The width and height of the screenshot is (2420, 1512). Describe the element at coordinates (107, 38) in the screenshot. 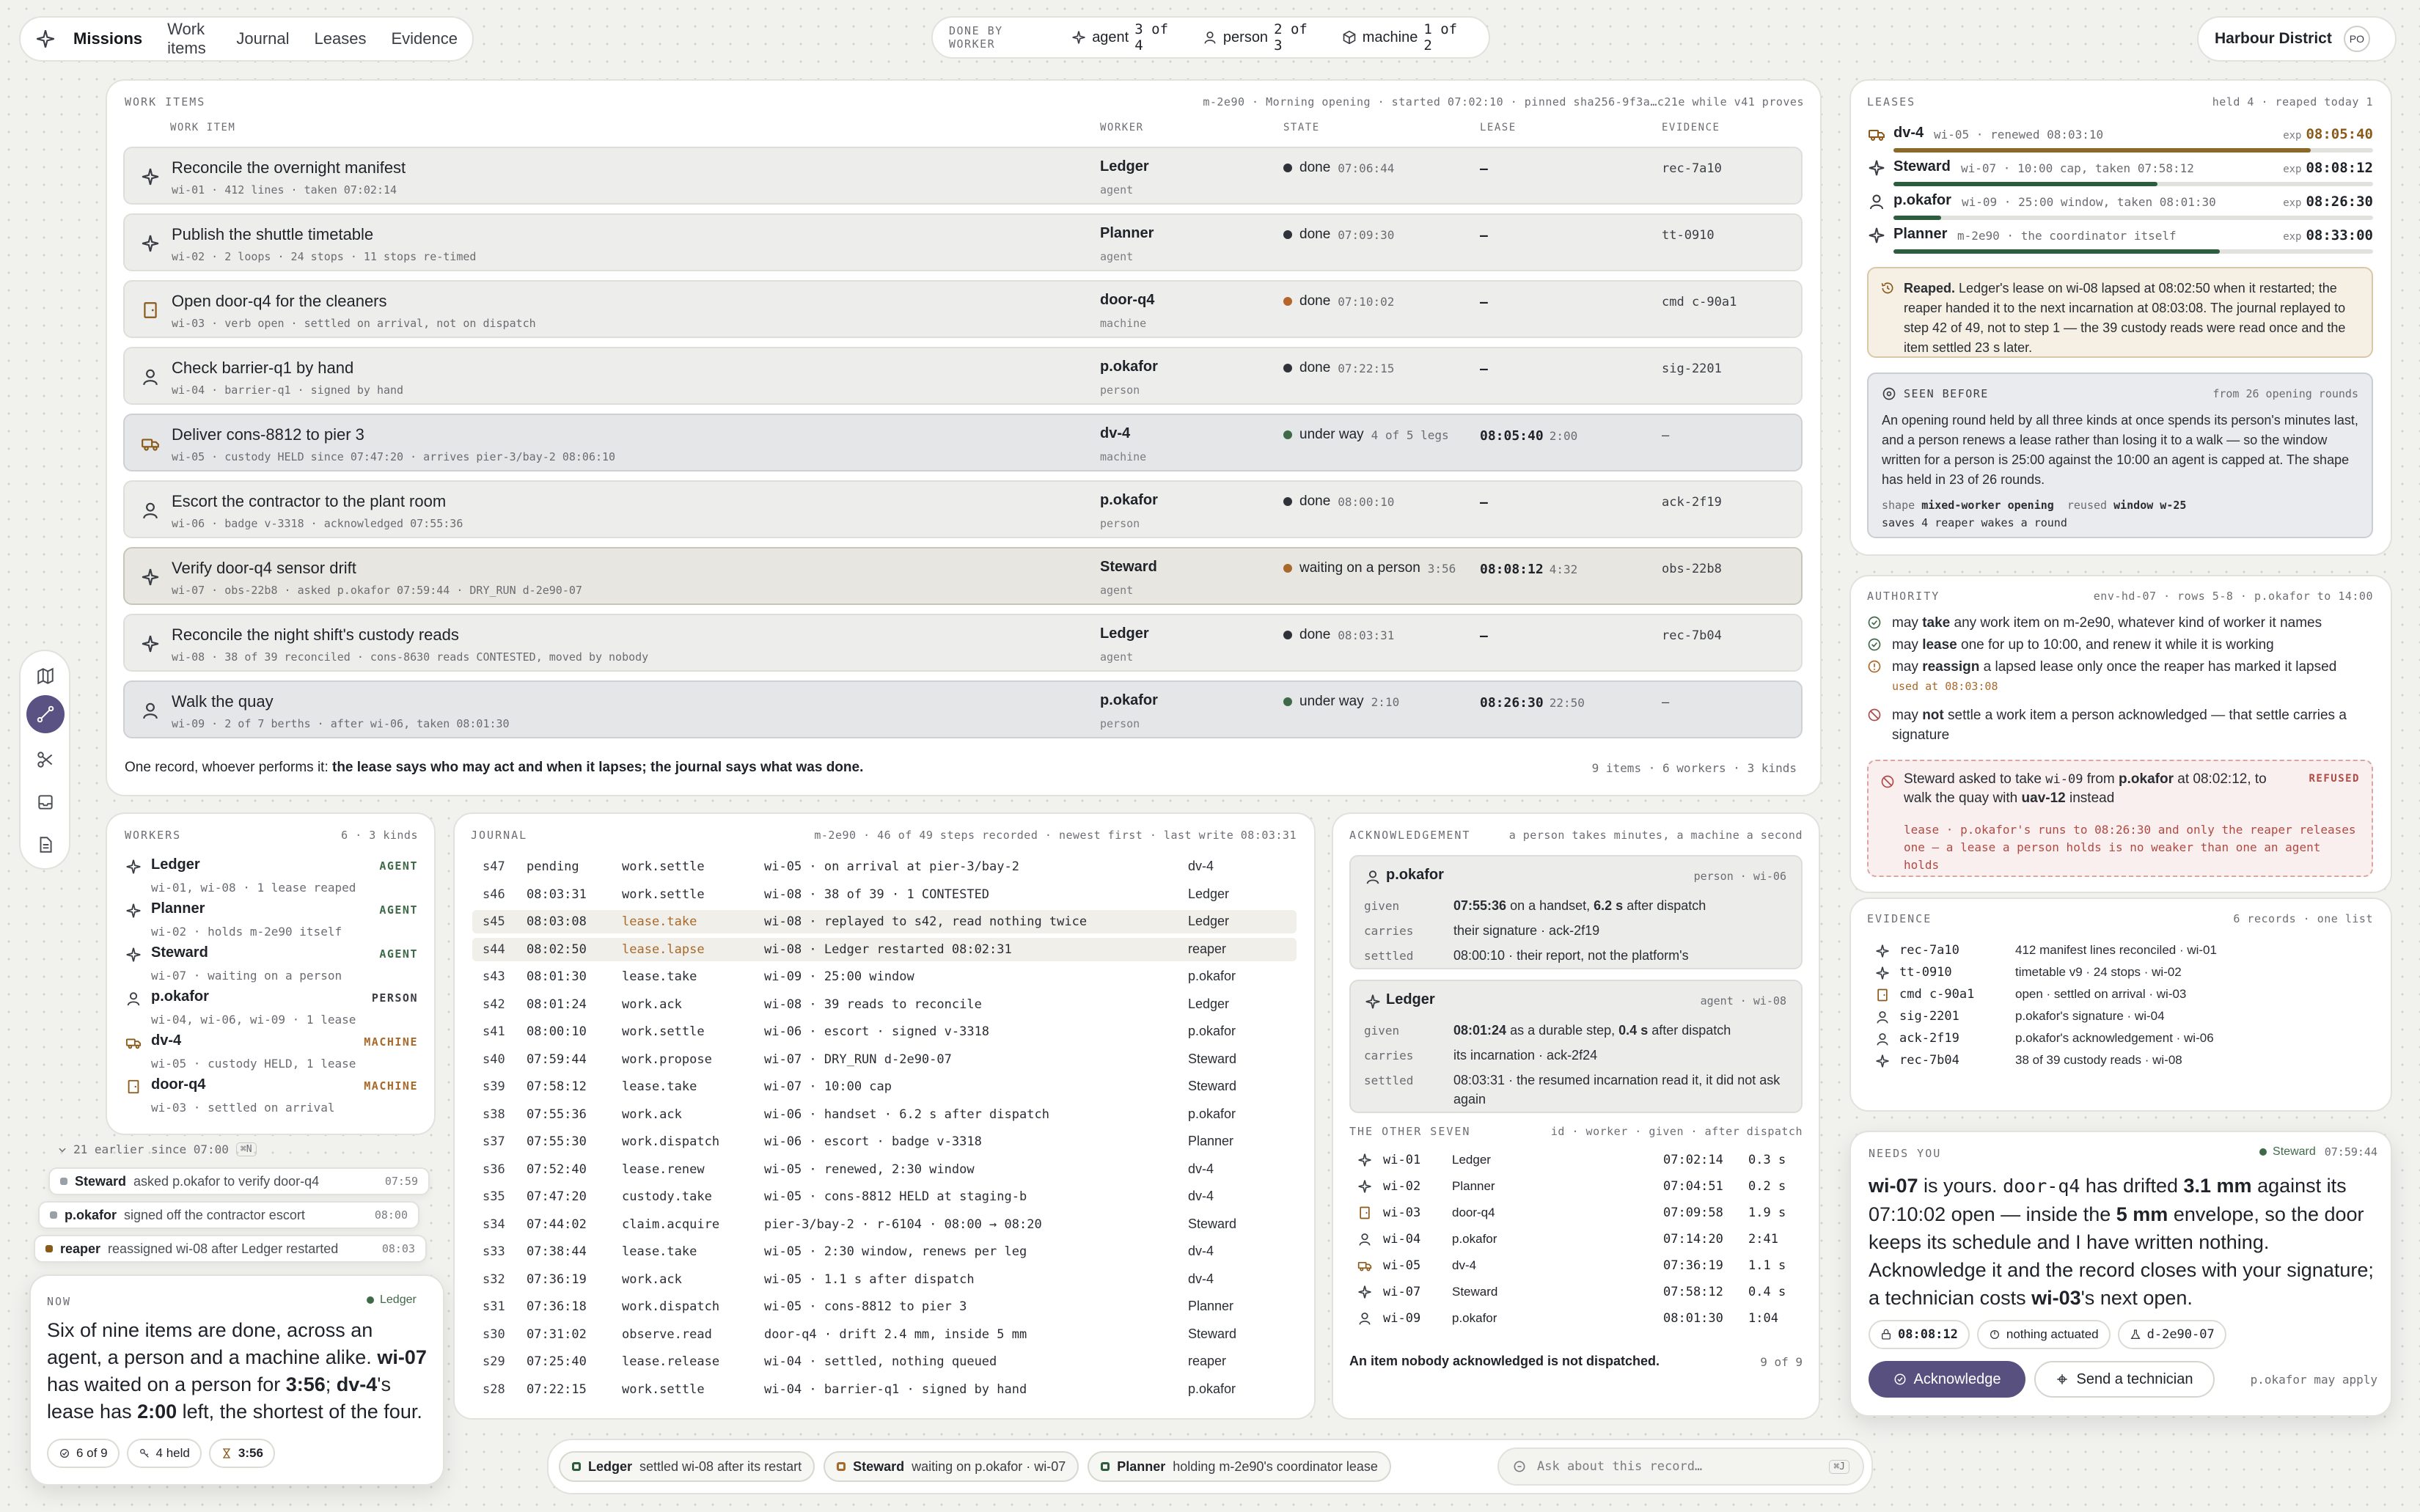

I see `nav-missions: Missions` at that location.